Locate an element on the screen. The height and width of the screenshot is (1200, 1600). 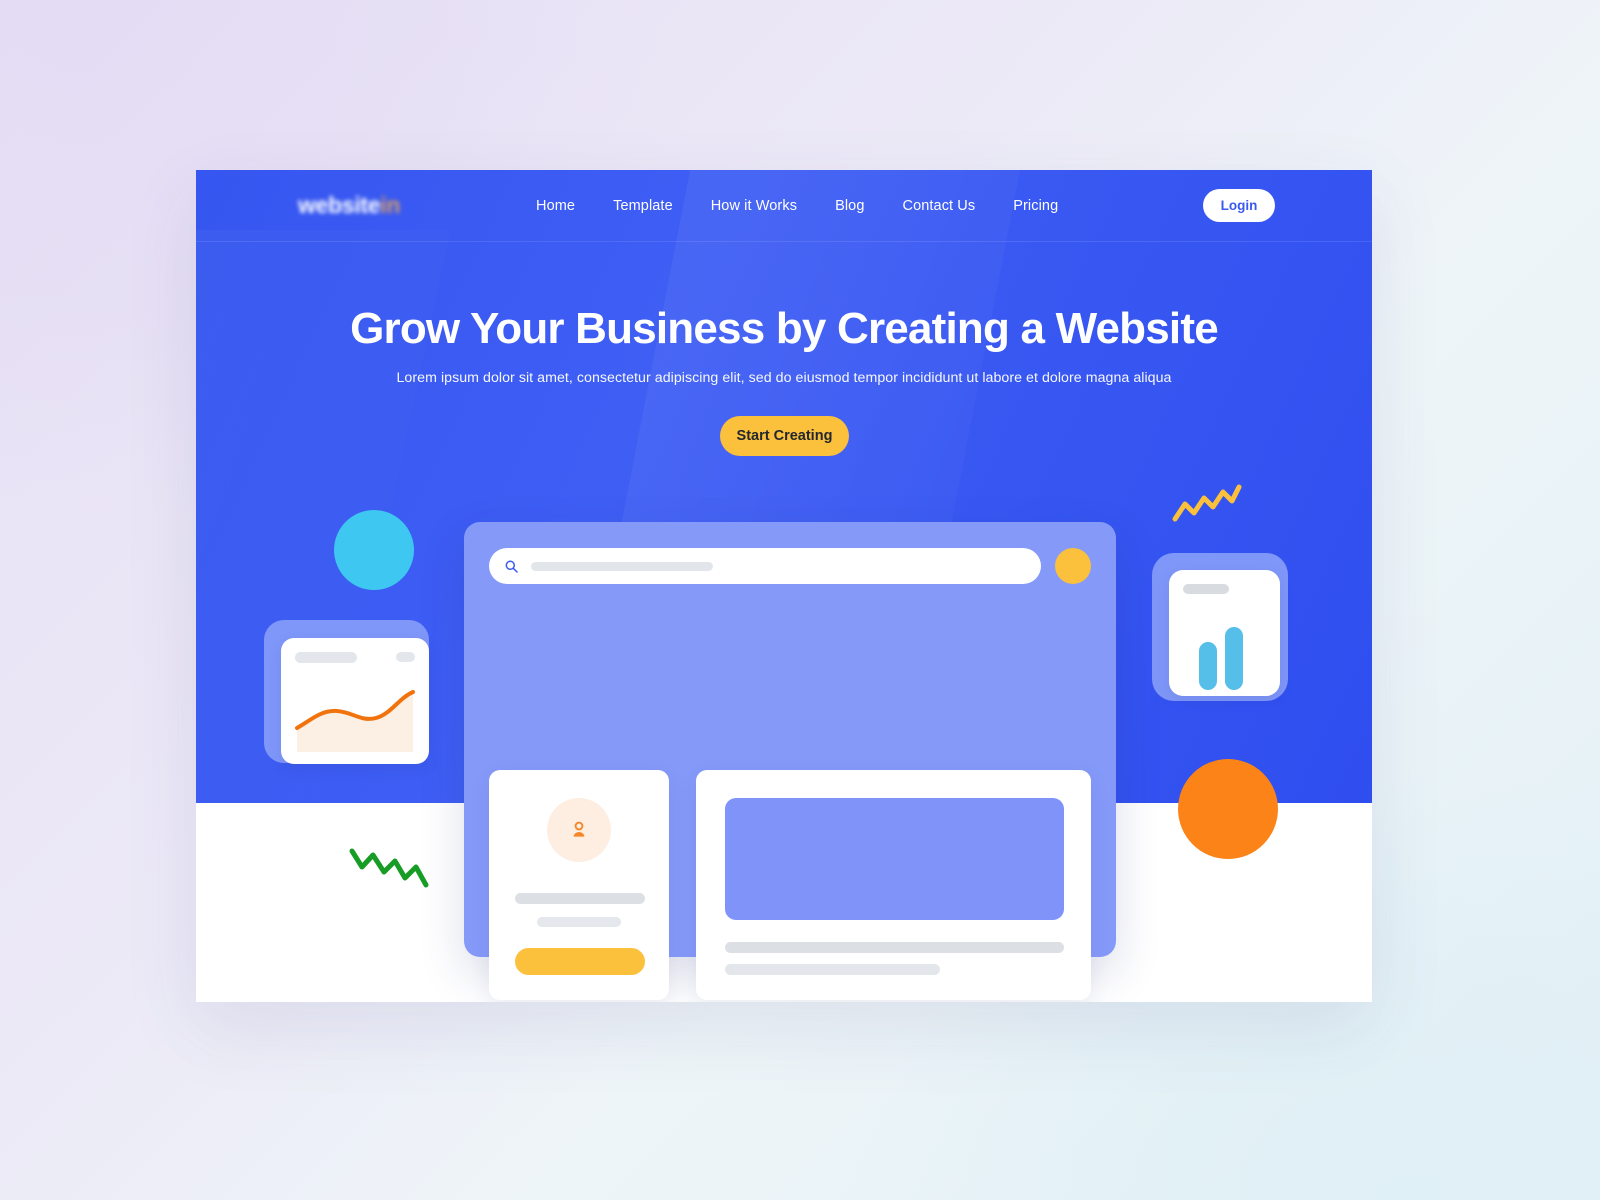
line-chart-widget is located at coordinates (346, 692).